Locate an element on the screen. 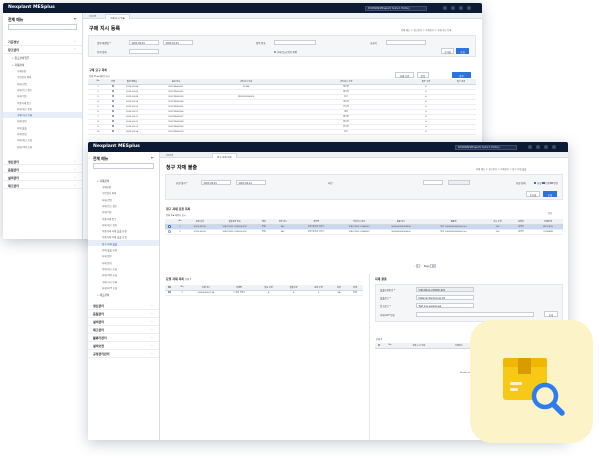  page-title: 구매 지시 등록 is located at coordinates (105, 29).